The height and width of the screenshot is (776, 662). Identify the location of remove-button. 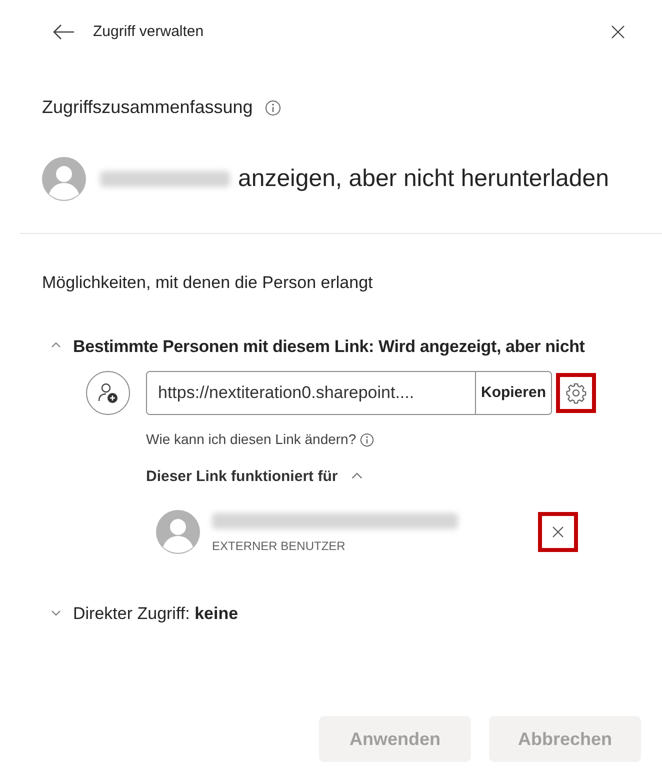
(558, 532).